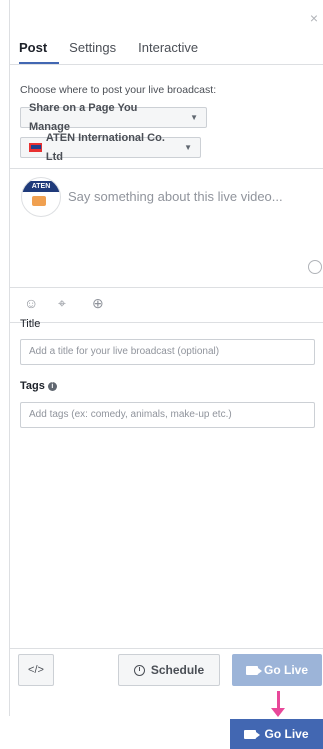 The width and height of the screenshot is (323, 749). What do you see at coordinates (92, 51) in the screenshot?
I see `tab-settings: Settings` at bounding box center [92, 51].